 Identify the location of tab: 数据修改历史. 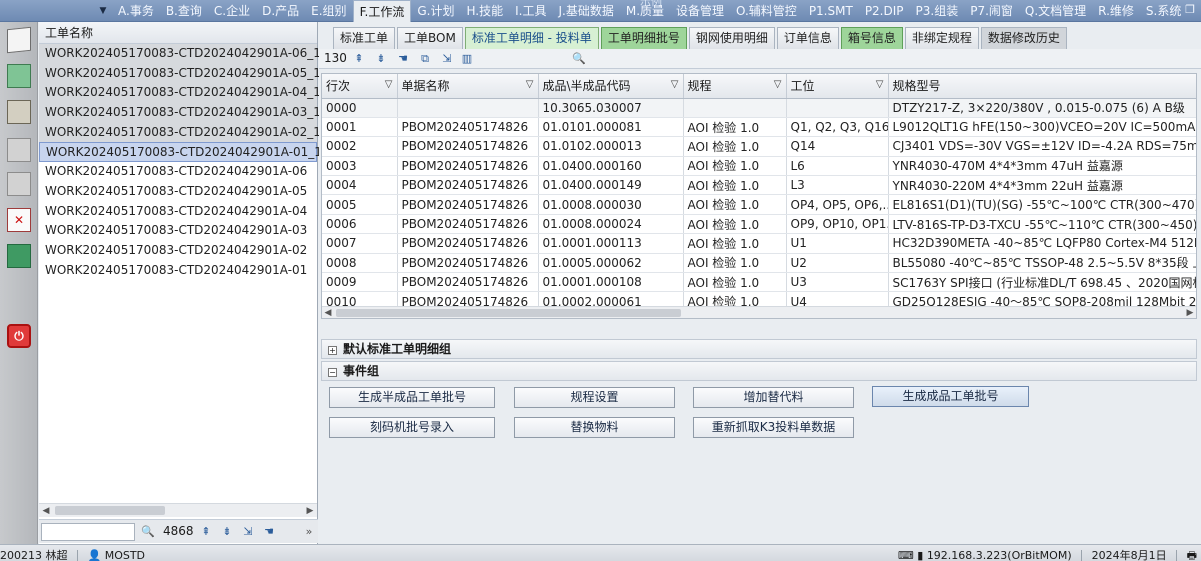
(1023, 38).